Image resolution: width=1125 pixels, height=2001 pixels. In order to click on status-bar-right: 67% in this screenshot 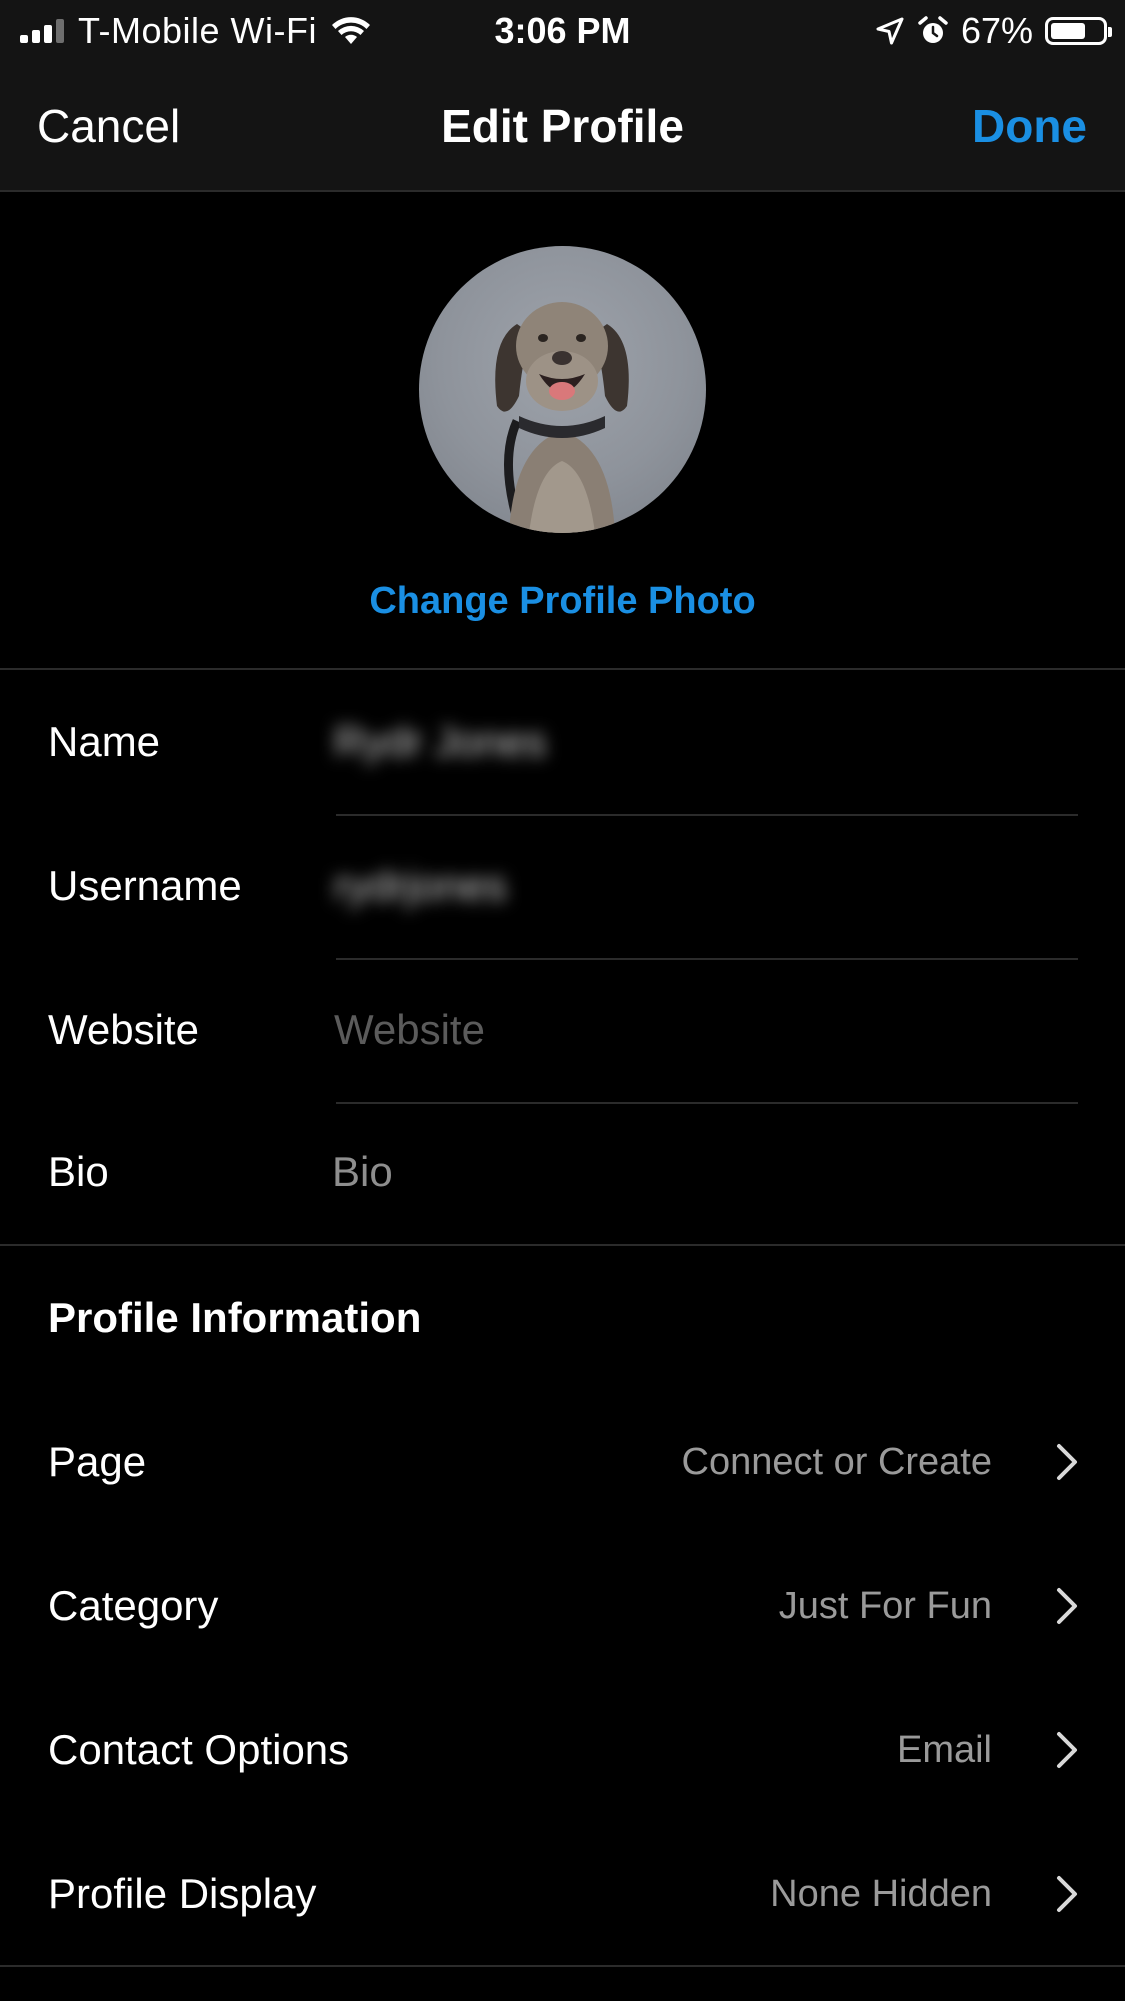, I will do `click(993, 31)`.